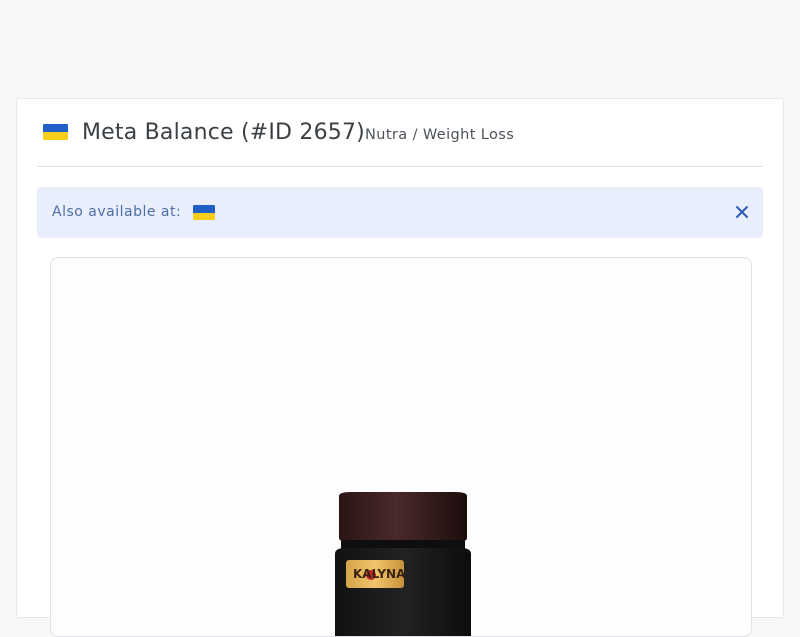 The image size is (800, 637). Describe the element at coordinates (117, 212) in the screenshot. I see `alert-label: Also available at:` at that location.